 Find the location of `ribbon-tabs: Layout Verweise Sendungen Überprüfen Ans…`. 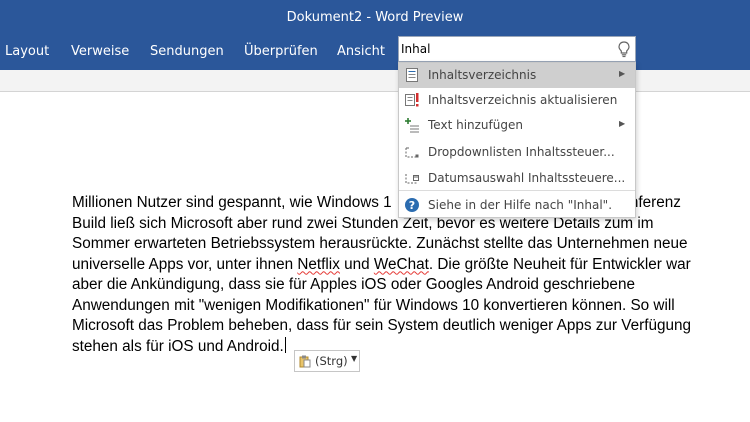

ribbon-tabs: Layout Verweise Sendungen Überprüfen Ans… is located at coordinates (375, 53).